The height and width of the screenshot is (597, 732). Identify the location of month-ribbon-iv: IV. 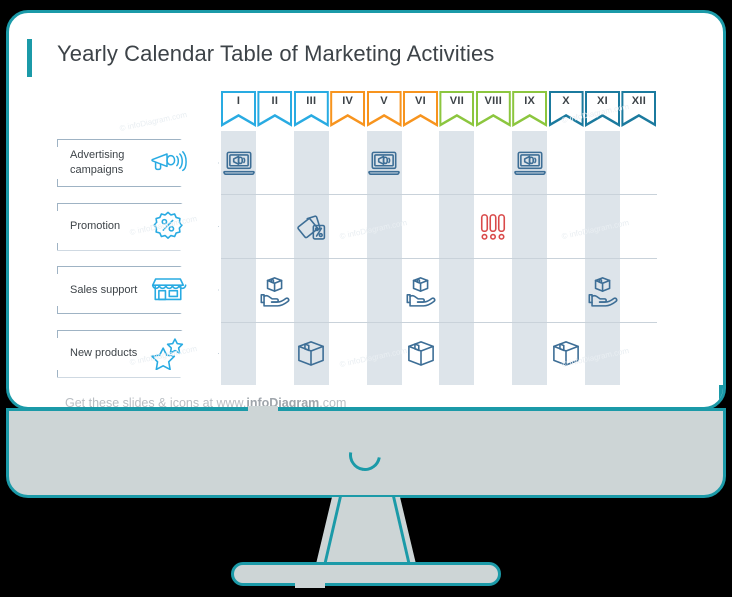
(348, 109).